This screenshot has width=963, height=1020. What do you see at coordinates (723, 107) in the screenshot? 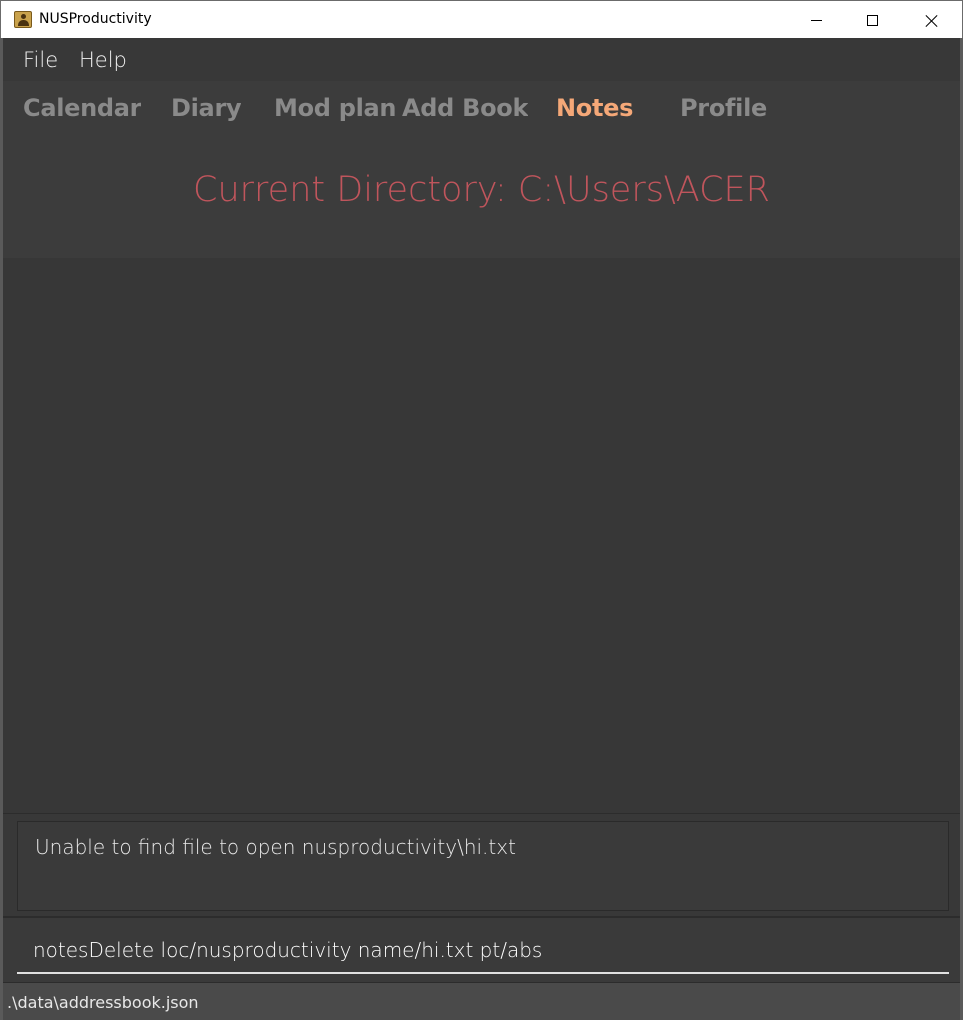
I see `tab-profile: Profile` at bounding box center [723, 107].